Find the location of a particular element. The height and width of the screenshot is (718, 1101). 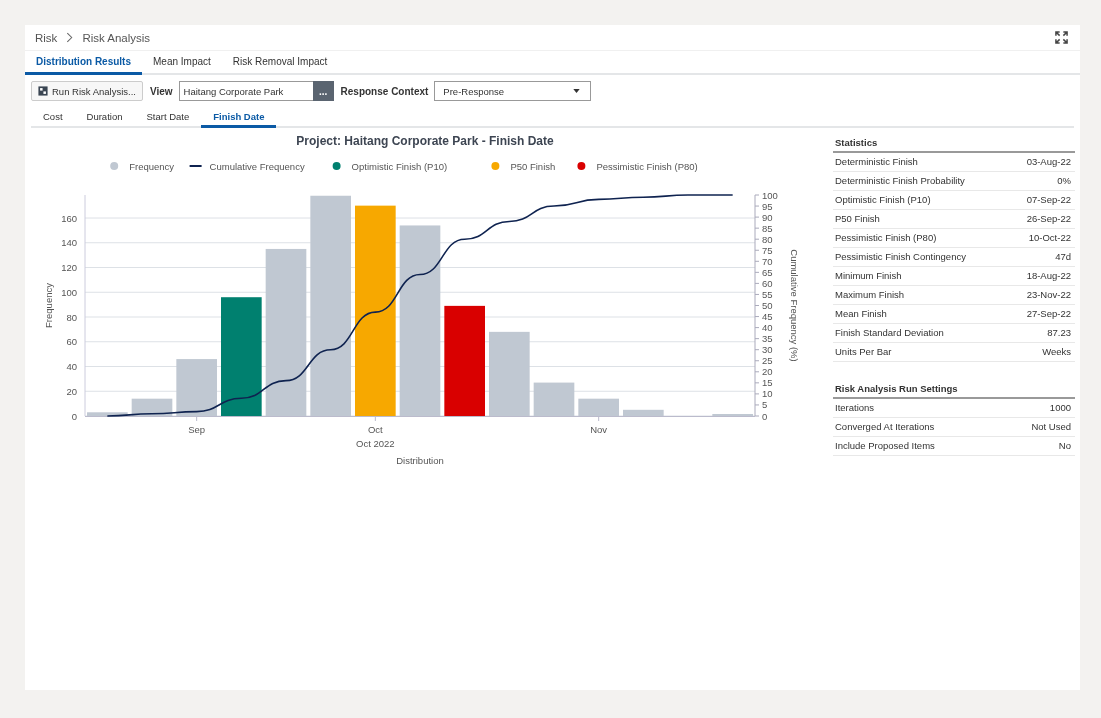

stat-value: 23-Nov-22 is located at coordinates (1048, 295).